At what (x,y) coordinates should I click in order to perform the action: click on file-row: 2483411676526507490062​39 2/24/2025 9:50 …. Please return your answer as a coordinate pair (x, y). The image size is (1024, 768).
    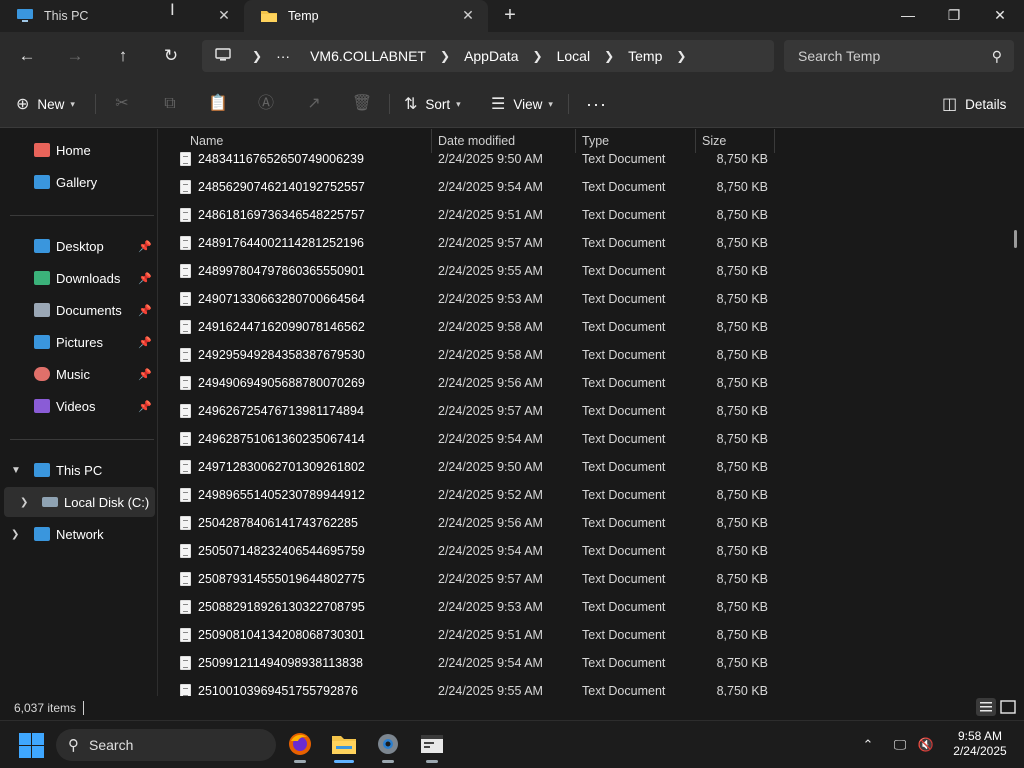
    Looking at the image, I should click on (591, 159).